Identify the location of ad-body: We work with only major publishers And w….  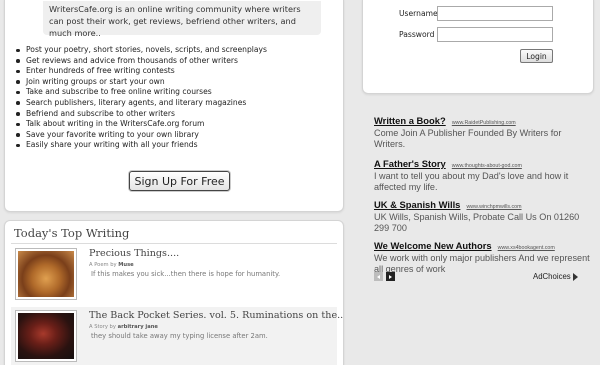
(482, 263).